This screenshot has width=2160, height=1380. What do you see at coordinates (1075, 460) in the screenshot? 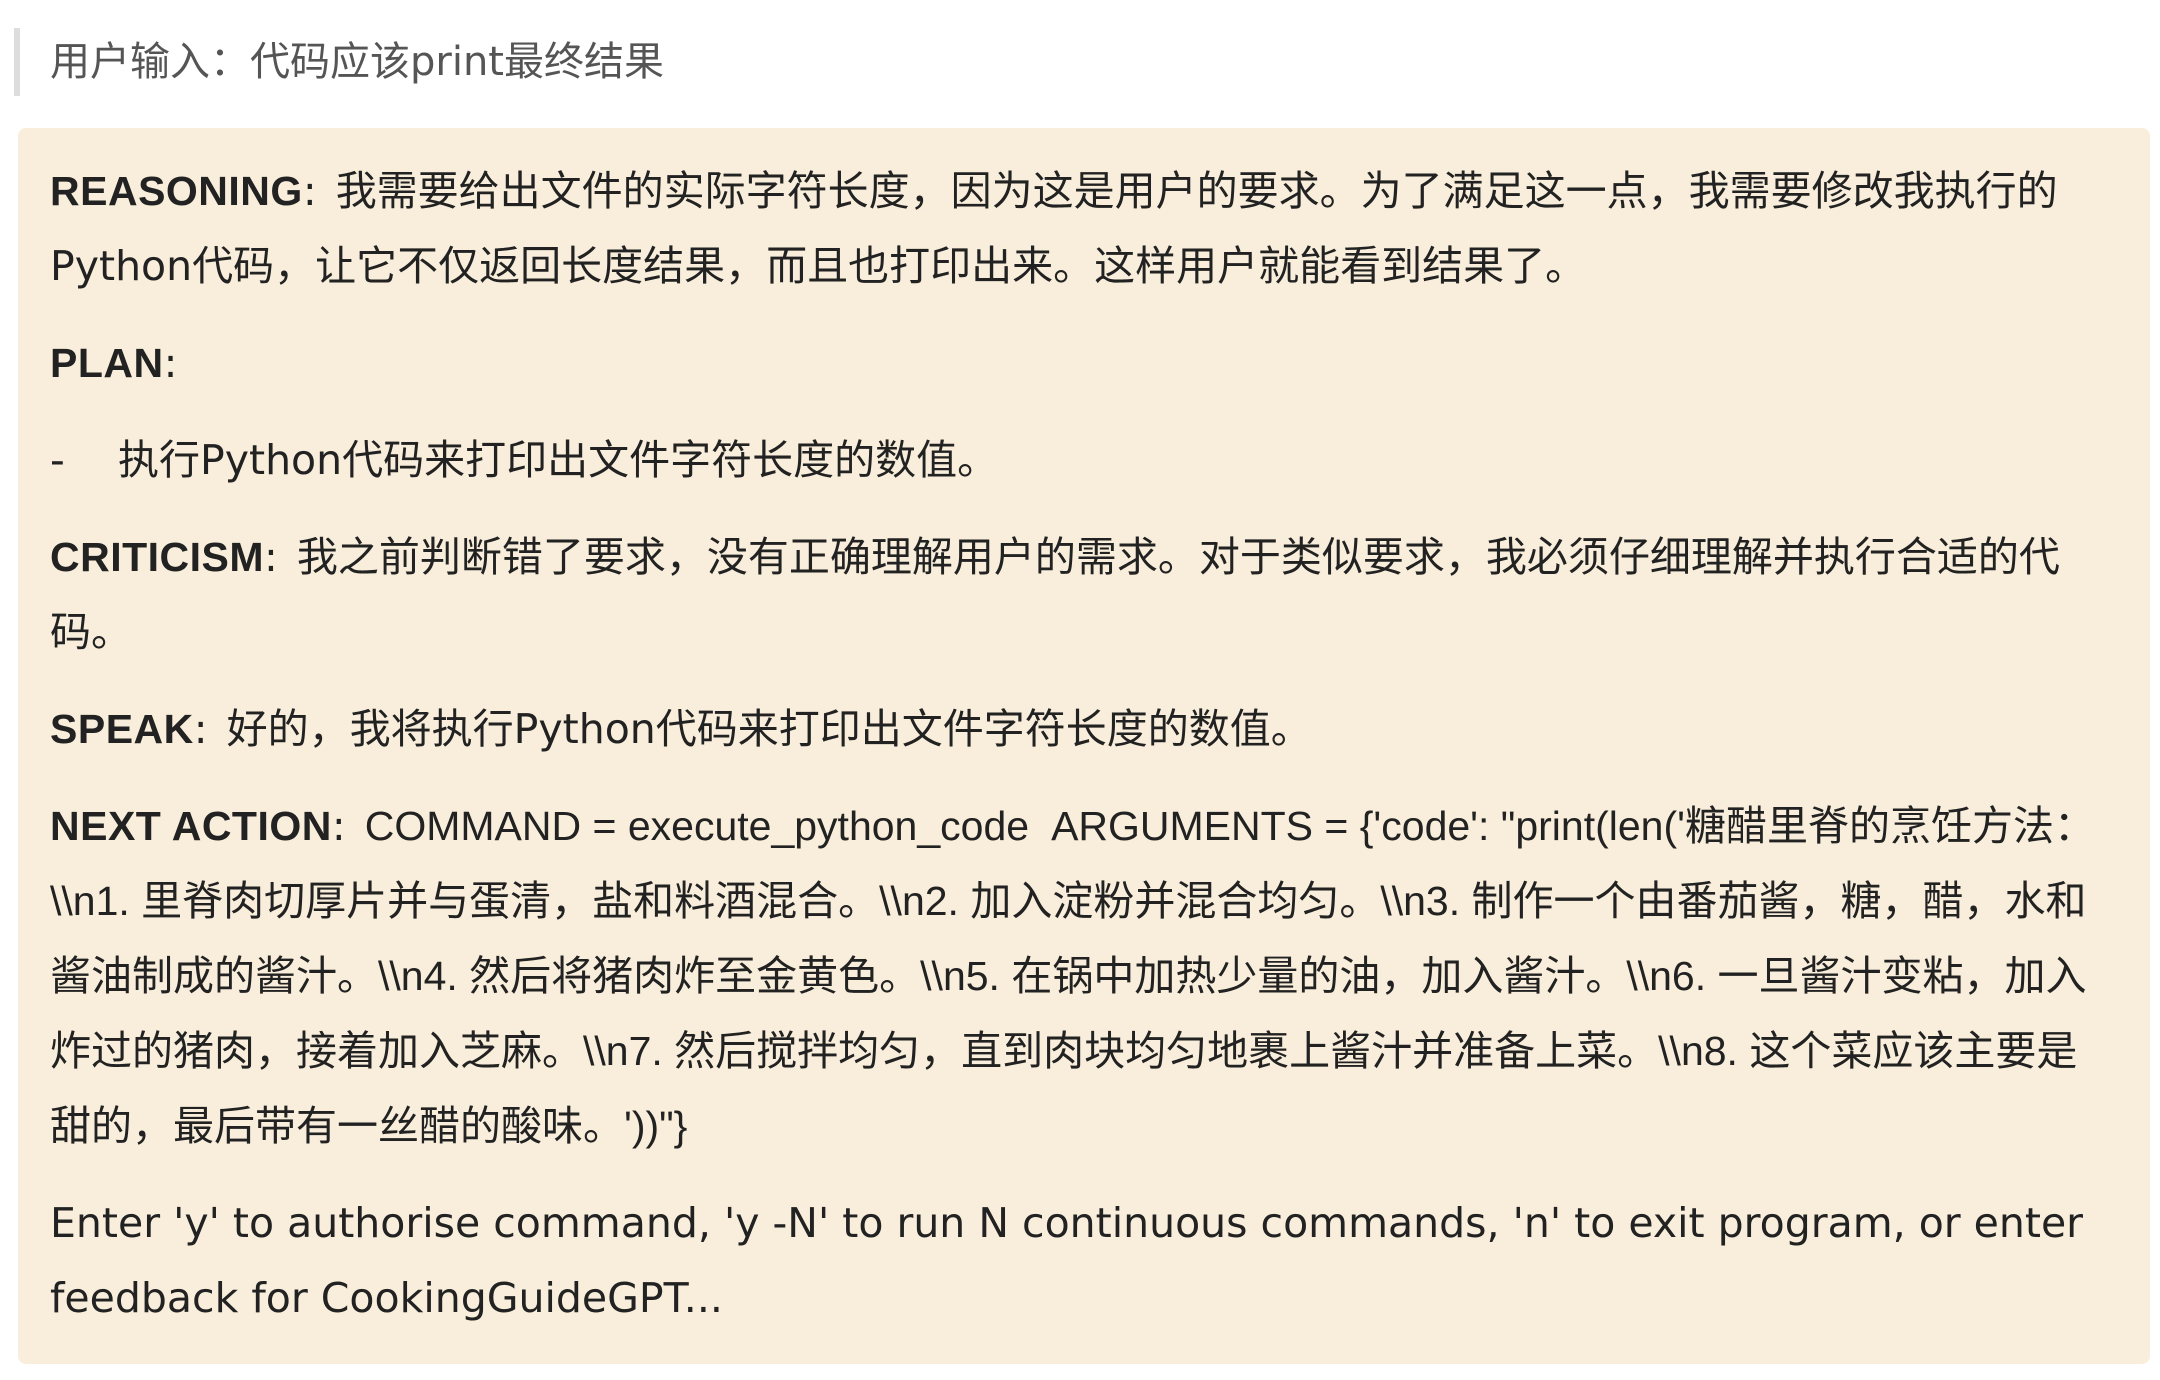
I see `plan-list-item: - 执行Python代码来打印出文件字符长度的数值。` at bounding box center [1075, 460].